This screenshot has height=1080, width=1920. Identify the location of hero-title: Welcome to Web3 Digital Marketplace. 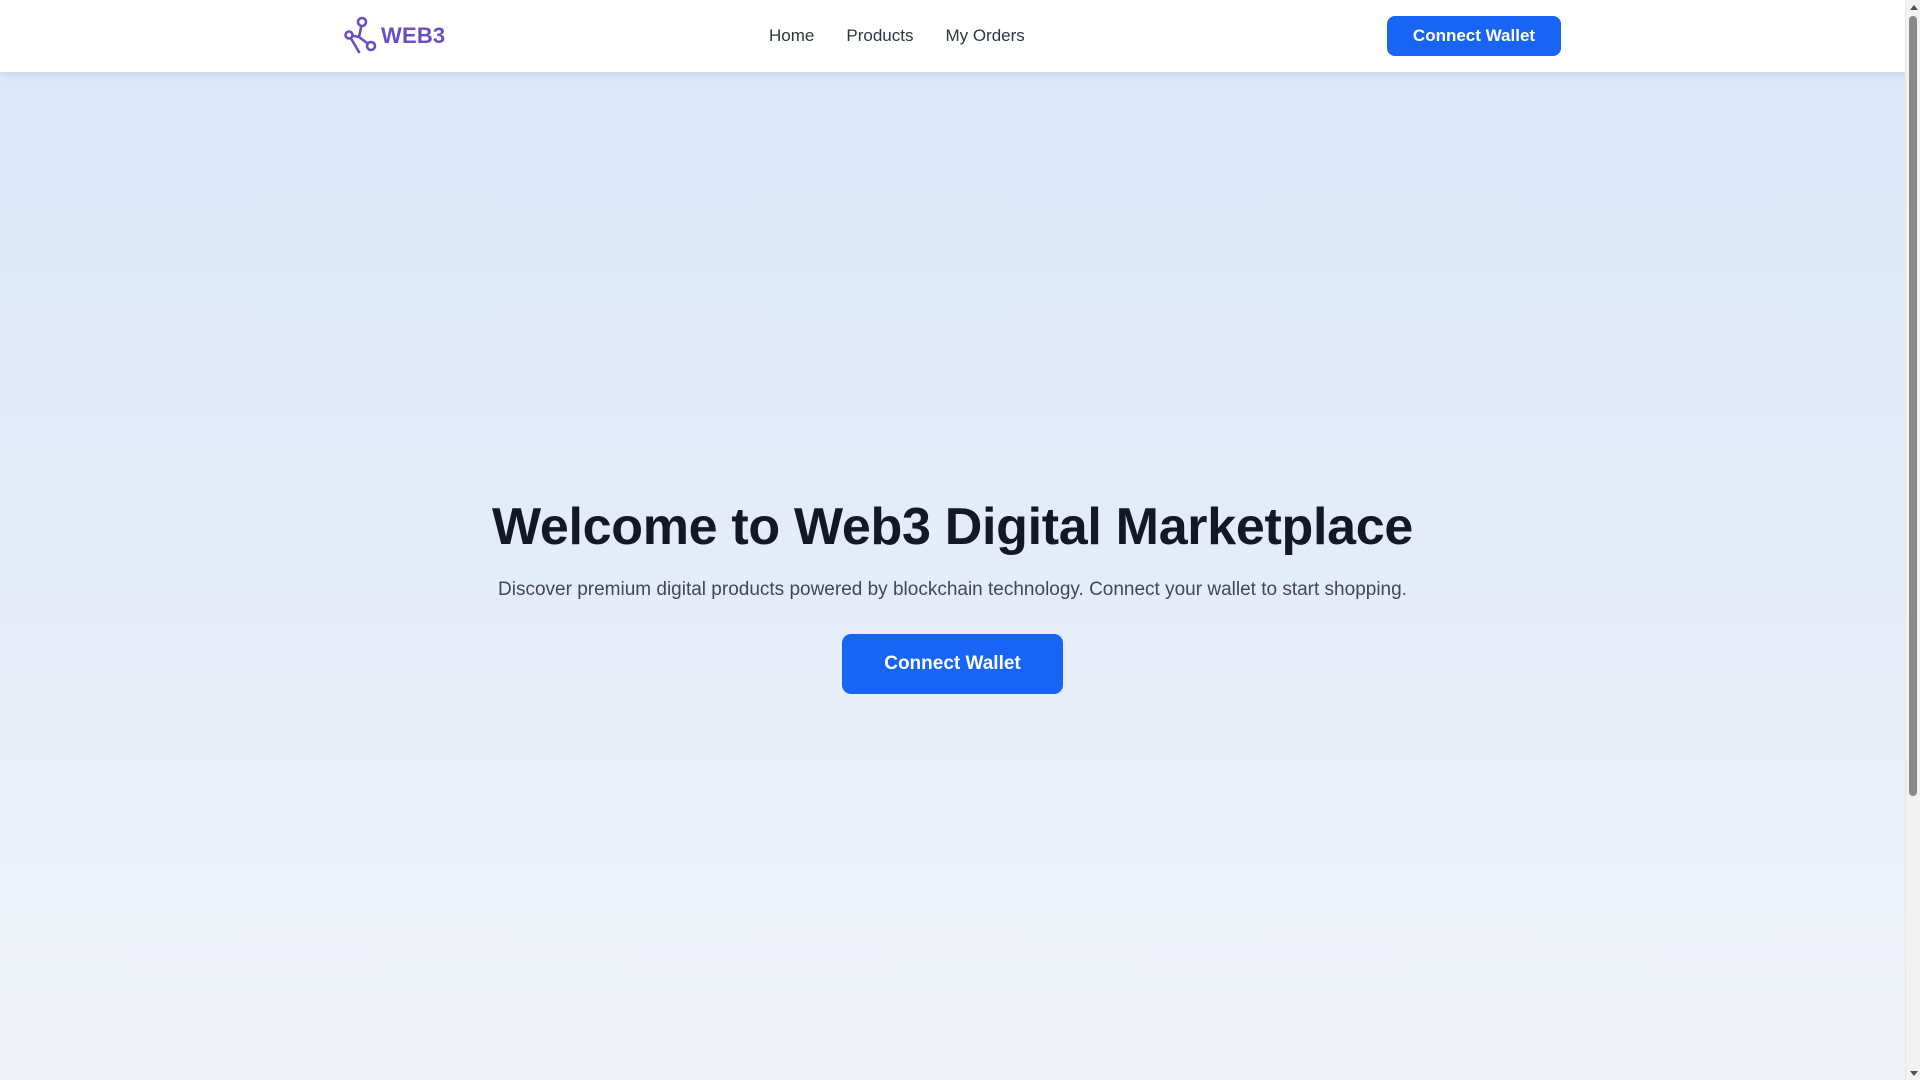
(952, 527).